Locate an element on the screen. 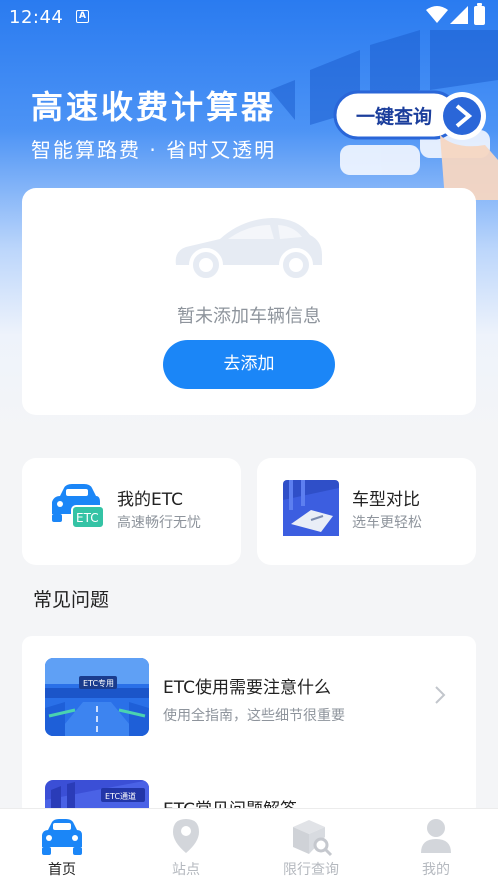 Image resolution: width=498 pixels, height=887 pixels. tab-mine: 我的 is located at coordinates (436, 848).